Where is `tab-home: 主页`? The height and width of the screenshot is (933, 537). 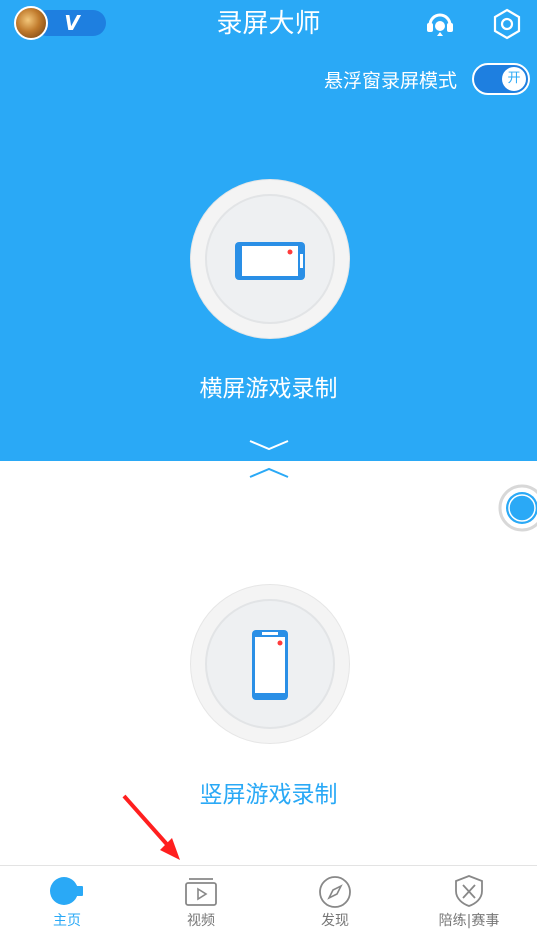 tab-home: 主页 is located at coordinates (67, 899).